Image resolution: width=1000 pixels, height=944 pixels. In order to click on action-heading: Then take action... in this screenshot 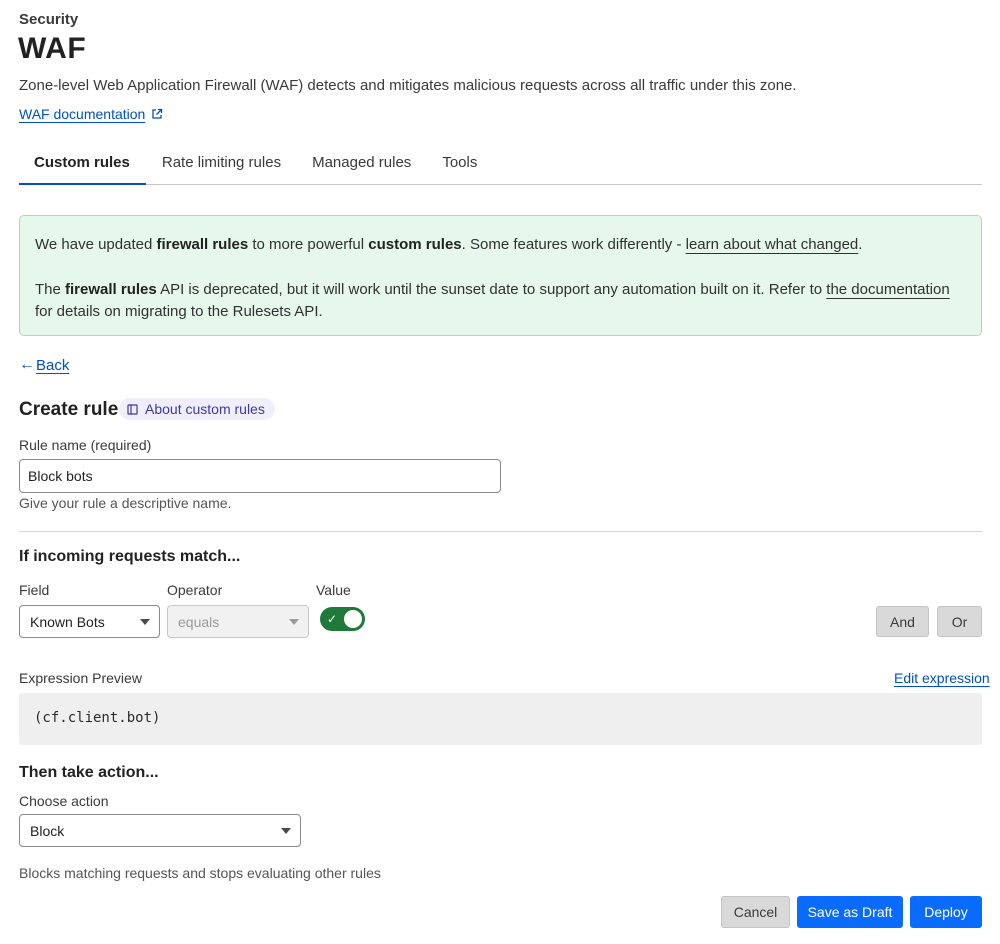, I will do `click(89, 772)`.